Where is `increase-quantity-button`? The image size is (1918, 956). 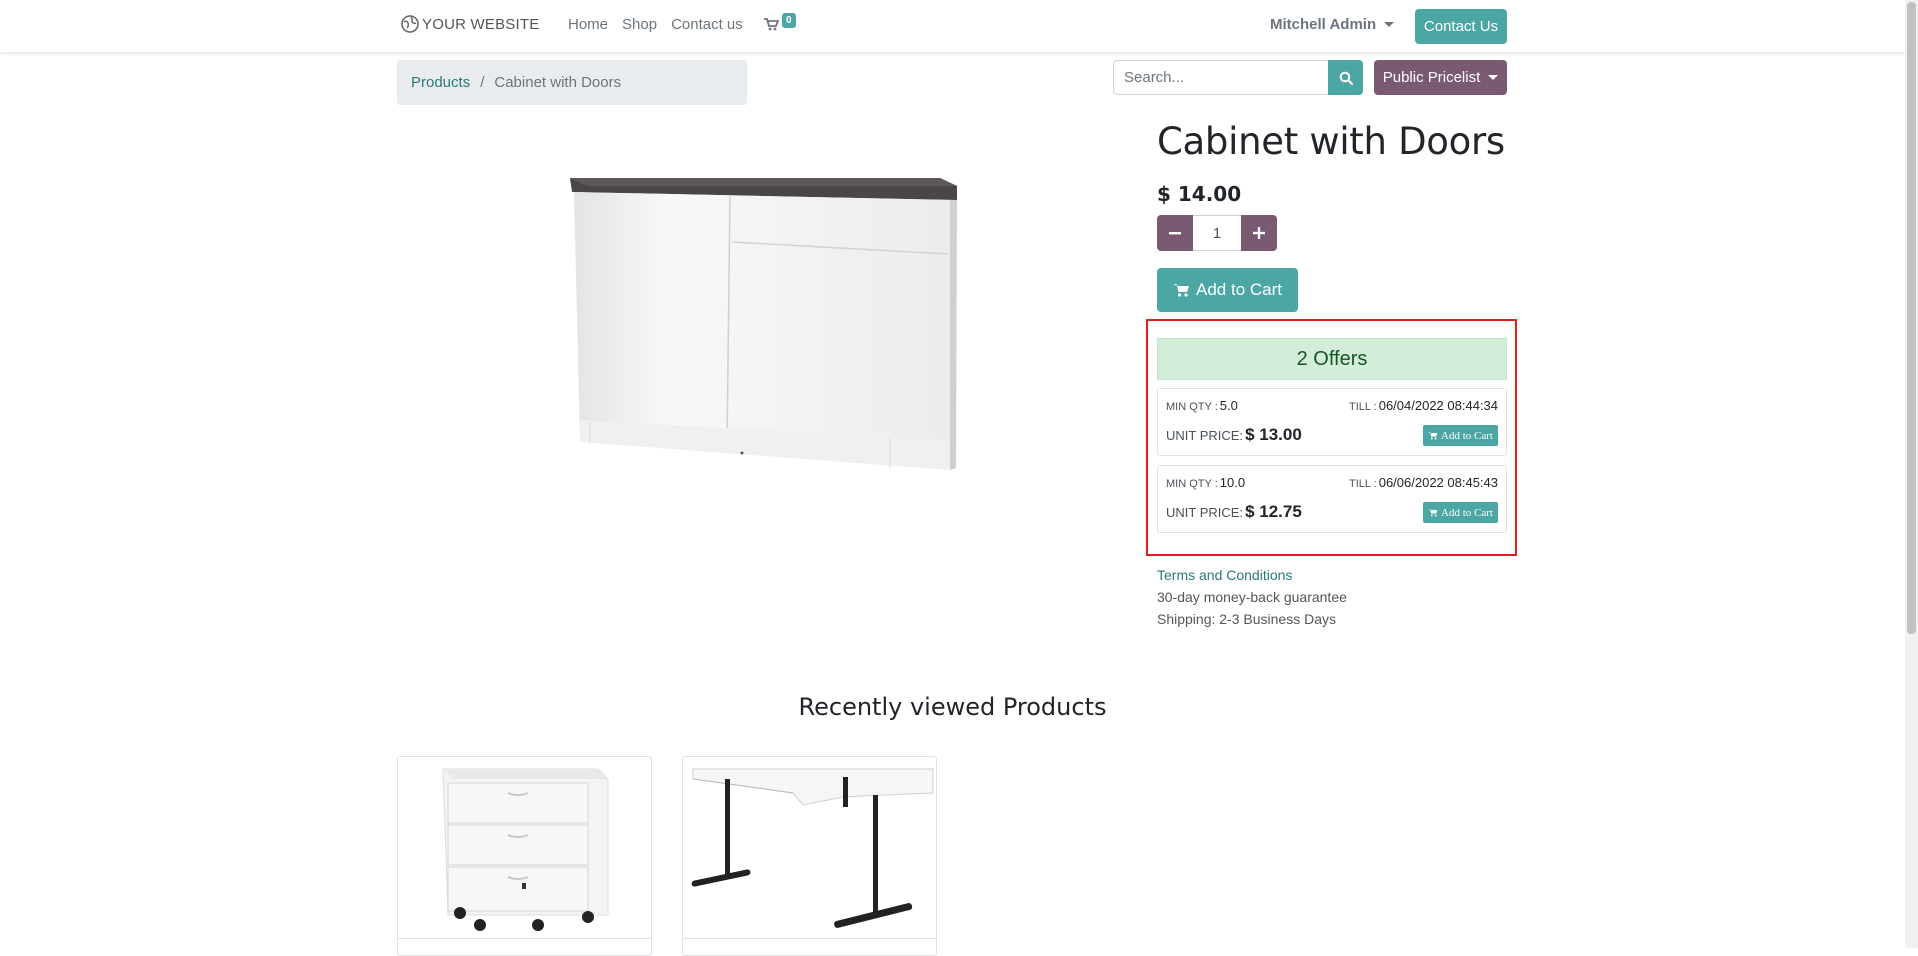
increase-quantity-button is located at coordinates (1259, 233).